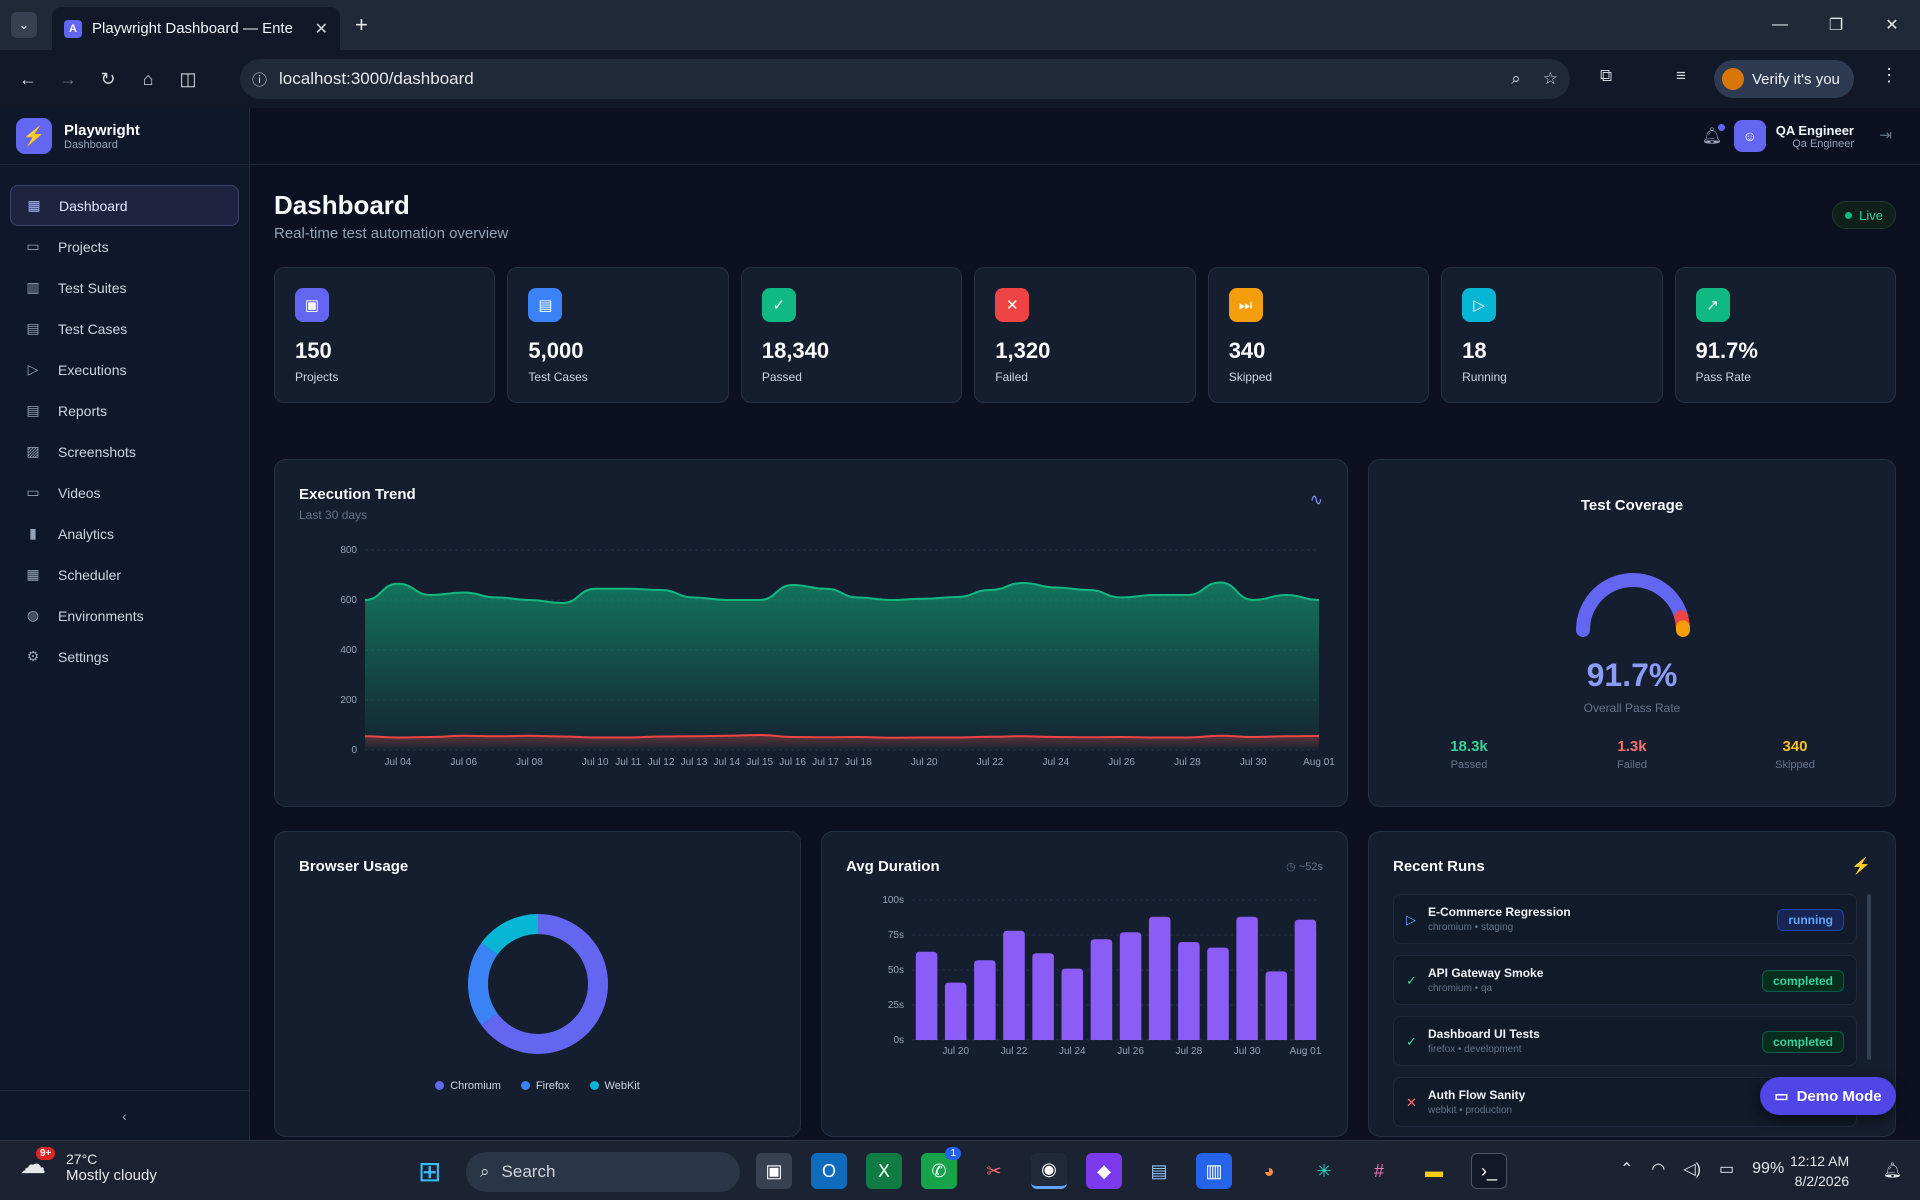 The image size is (1920, 1200). I want to click on outlook-icon: O, so click(829, 1171).